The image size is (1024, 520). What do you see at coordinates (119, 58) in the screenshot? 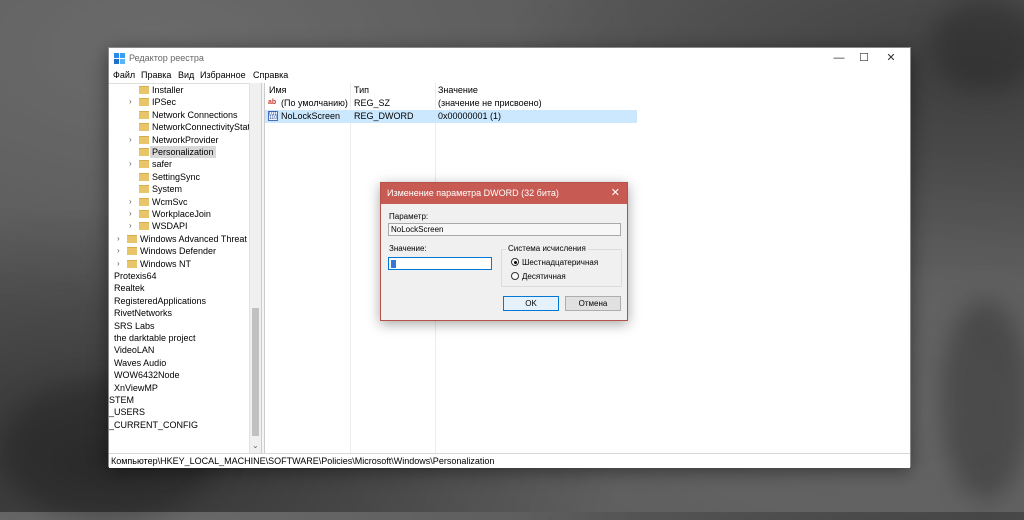
I see `registry-app-icon` at bounding box center [119, 58].